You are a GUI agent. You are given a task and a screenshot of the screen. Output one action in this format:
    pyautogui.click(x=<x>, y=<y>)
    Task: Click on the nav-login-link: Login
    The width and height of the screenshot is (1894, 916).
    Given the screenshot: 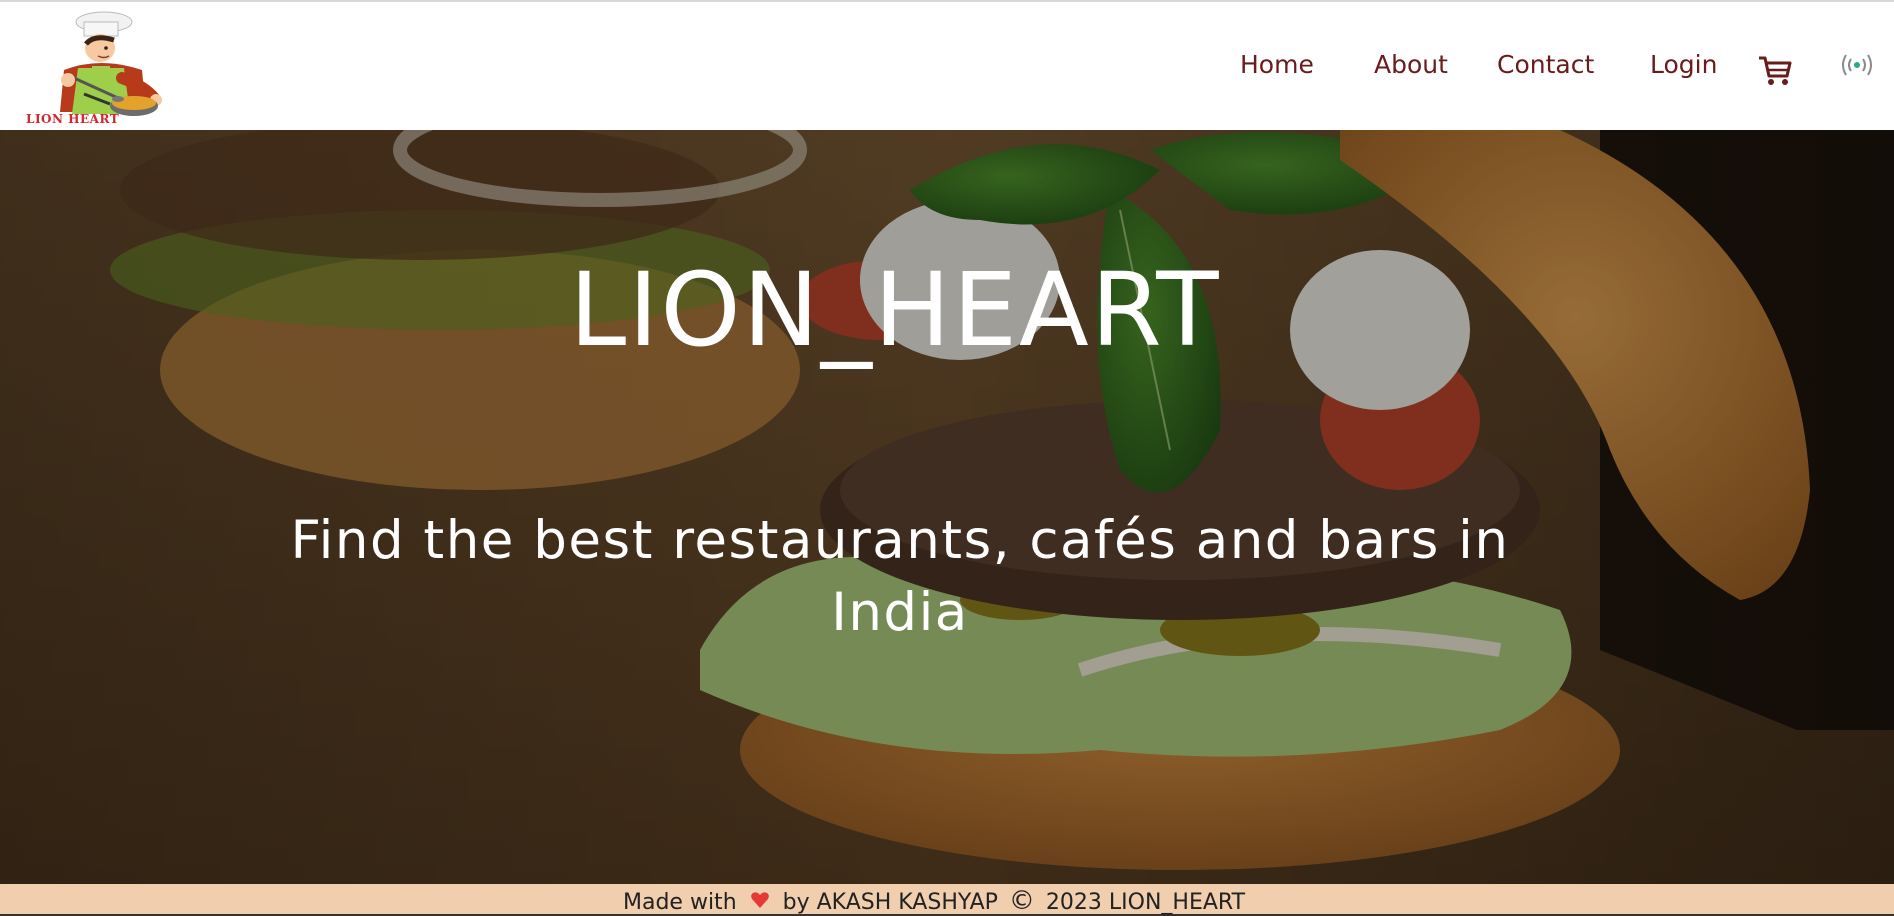 What is the action you would take?
    pyautogui.click(x=1683, y=64)
    